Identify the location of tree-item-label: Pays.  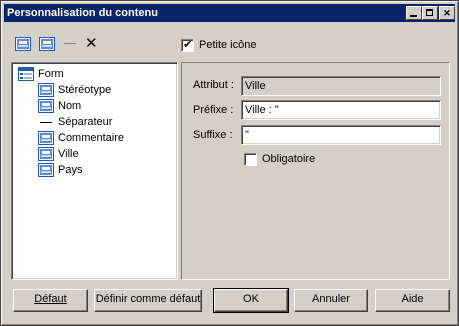
(70, 170).